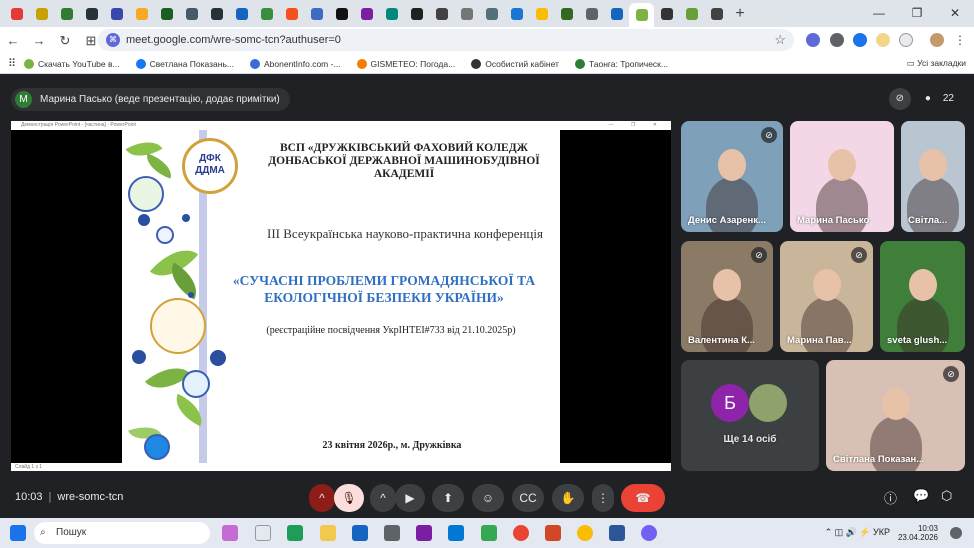 The width and height of the screenshot is (974, 548). I want to click on bookmark-item: Особистий кабінет, so click(515, 63).